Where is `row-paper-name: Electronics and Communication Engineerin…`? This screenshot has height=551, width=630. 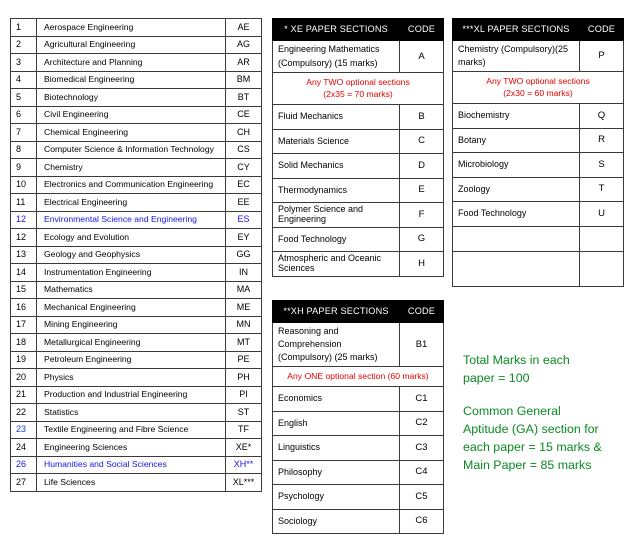 row-paper-name: Electronics and Communication Engineerin… is located at coordinates (131, 184).